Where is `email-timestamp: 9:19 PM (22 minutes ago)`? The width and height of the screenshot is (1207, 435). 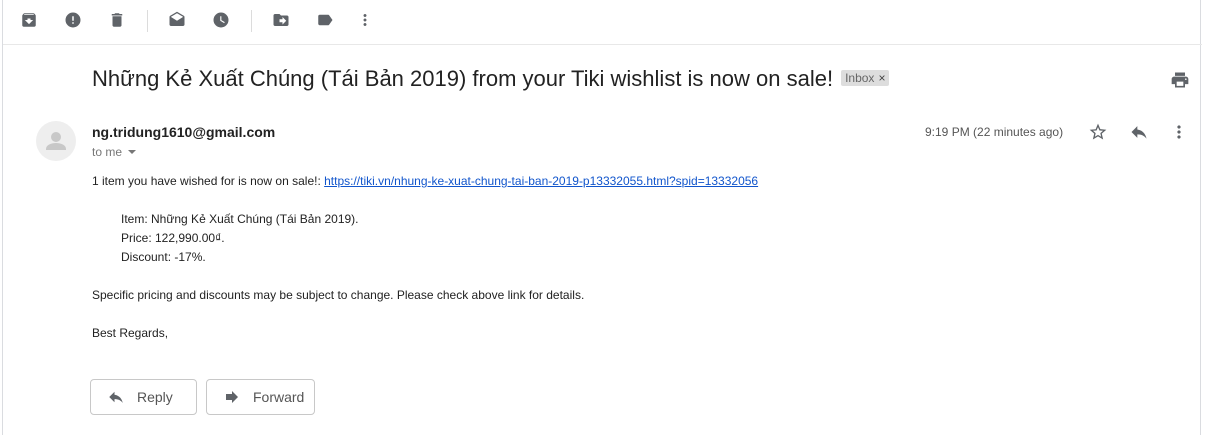 email-timestamp: 9:19 PM (22 minutes ago) is located at coordinates (994, 132).